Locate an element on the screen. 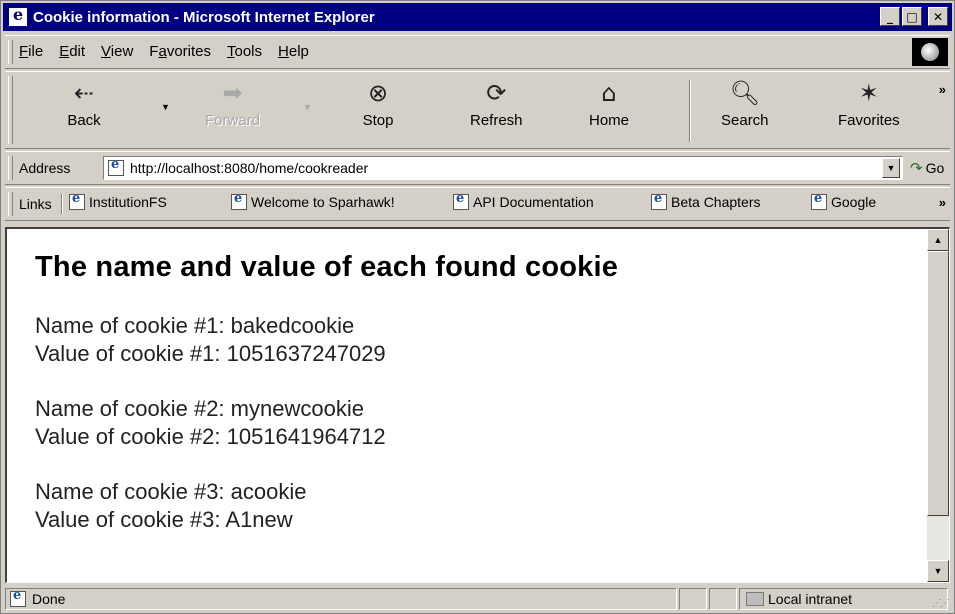  back-dropdown-arrow: ▼ is located at coordinates (165, 107).